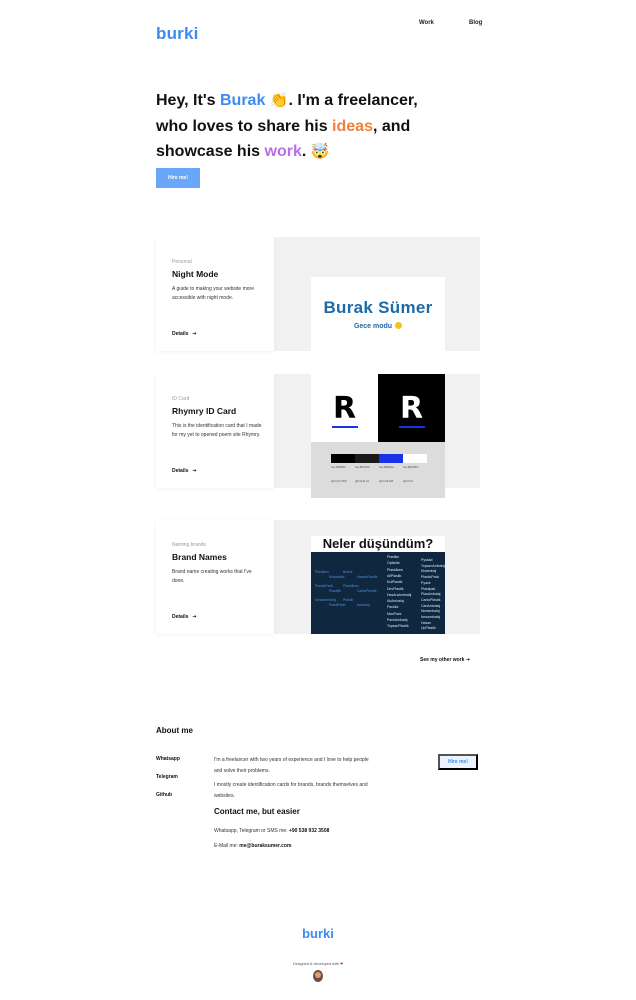 The image size is (636, 1000). What do you see at coordinates (397, 620) in the screenshot?
I see `brand-name-word: PackAmbalaj` at bounding box center [397, 620].